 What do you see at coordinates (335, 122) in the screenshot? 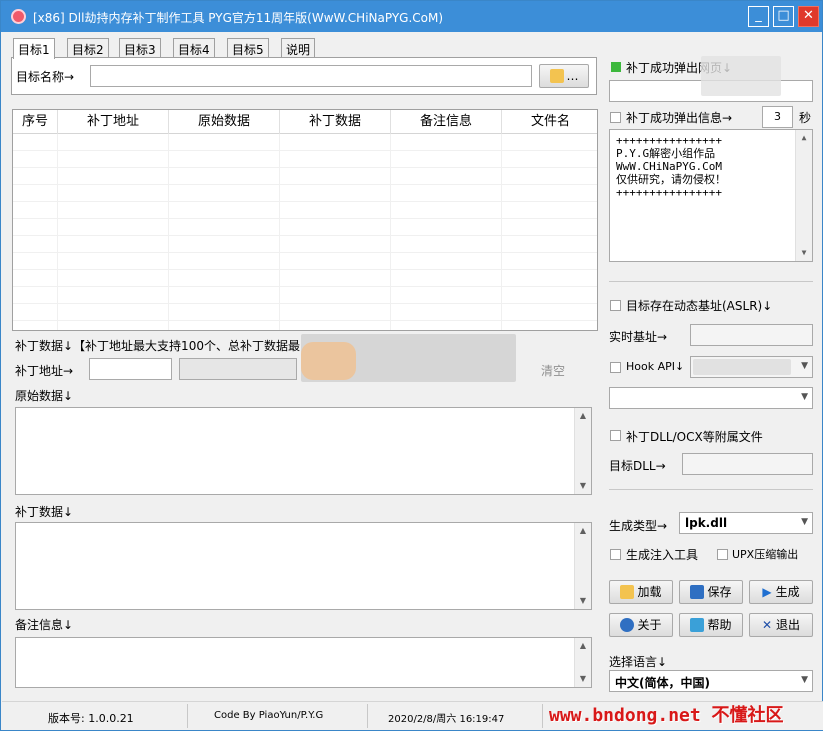
I see `col-patch: 补丁数据` at bounding box center [335, 122].